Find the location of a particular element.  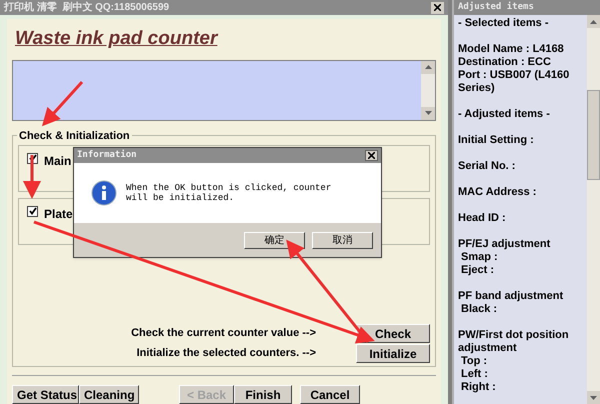

panel-subitem: Eject : is located at coordinates (478, 270).